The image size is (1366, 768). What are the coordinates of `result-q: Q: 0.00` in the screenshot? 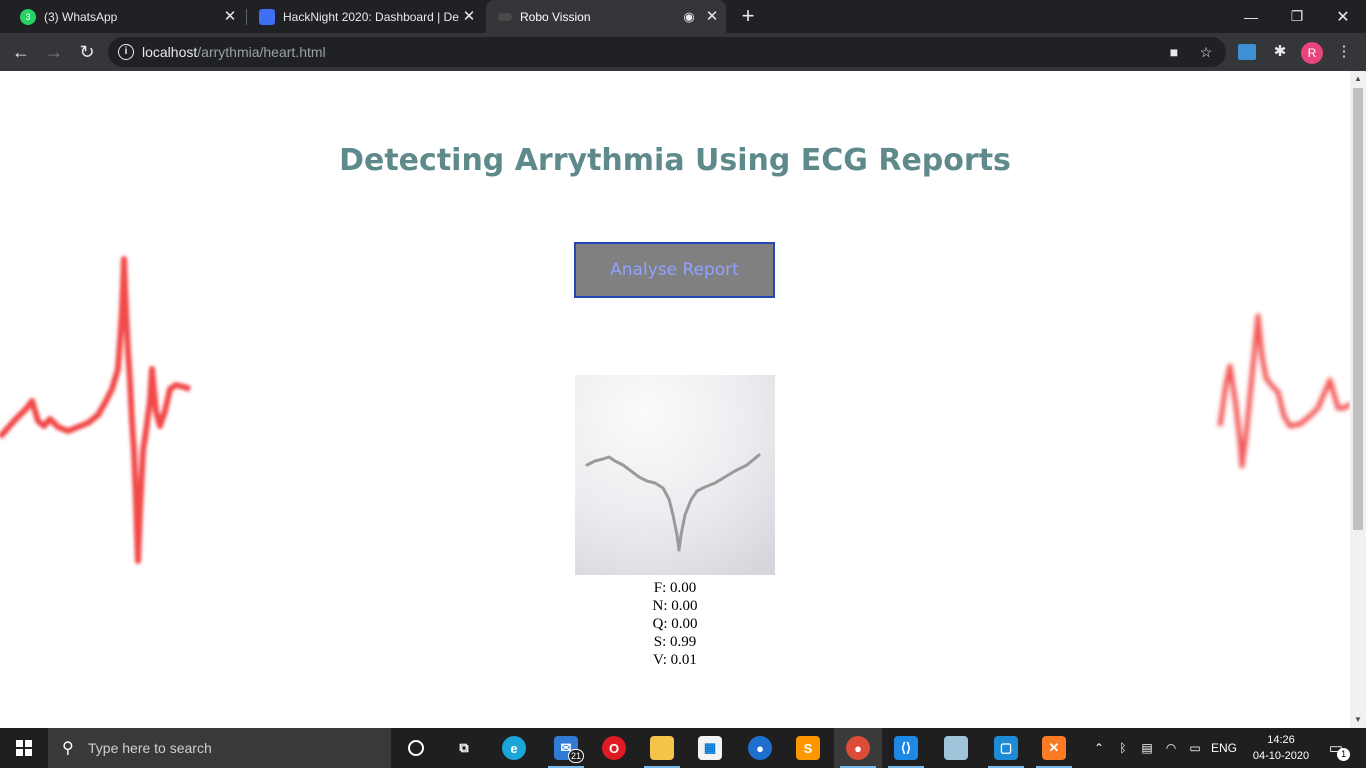 It's located at (675, 624).